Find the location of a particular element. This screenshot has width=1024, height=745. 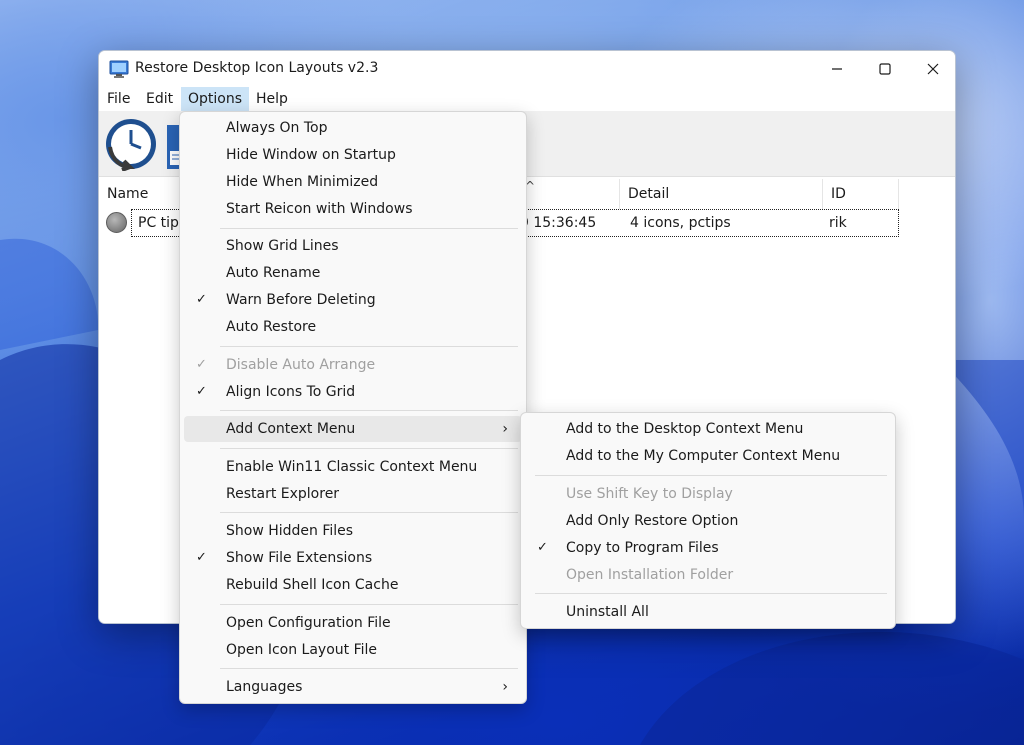

row-date: 9 15:36:45 is located at coordinates (558, 223).